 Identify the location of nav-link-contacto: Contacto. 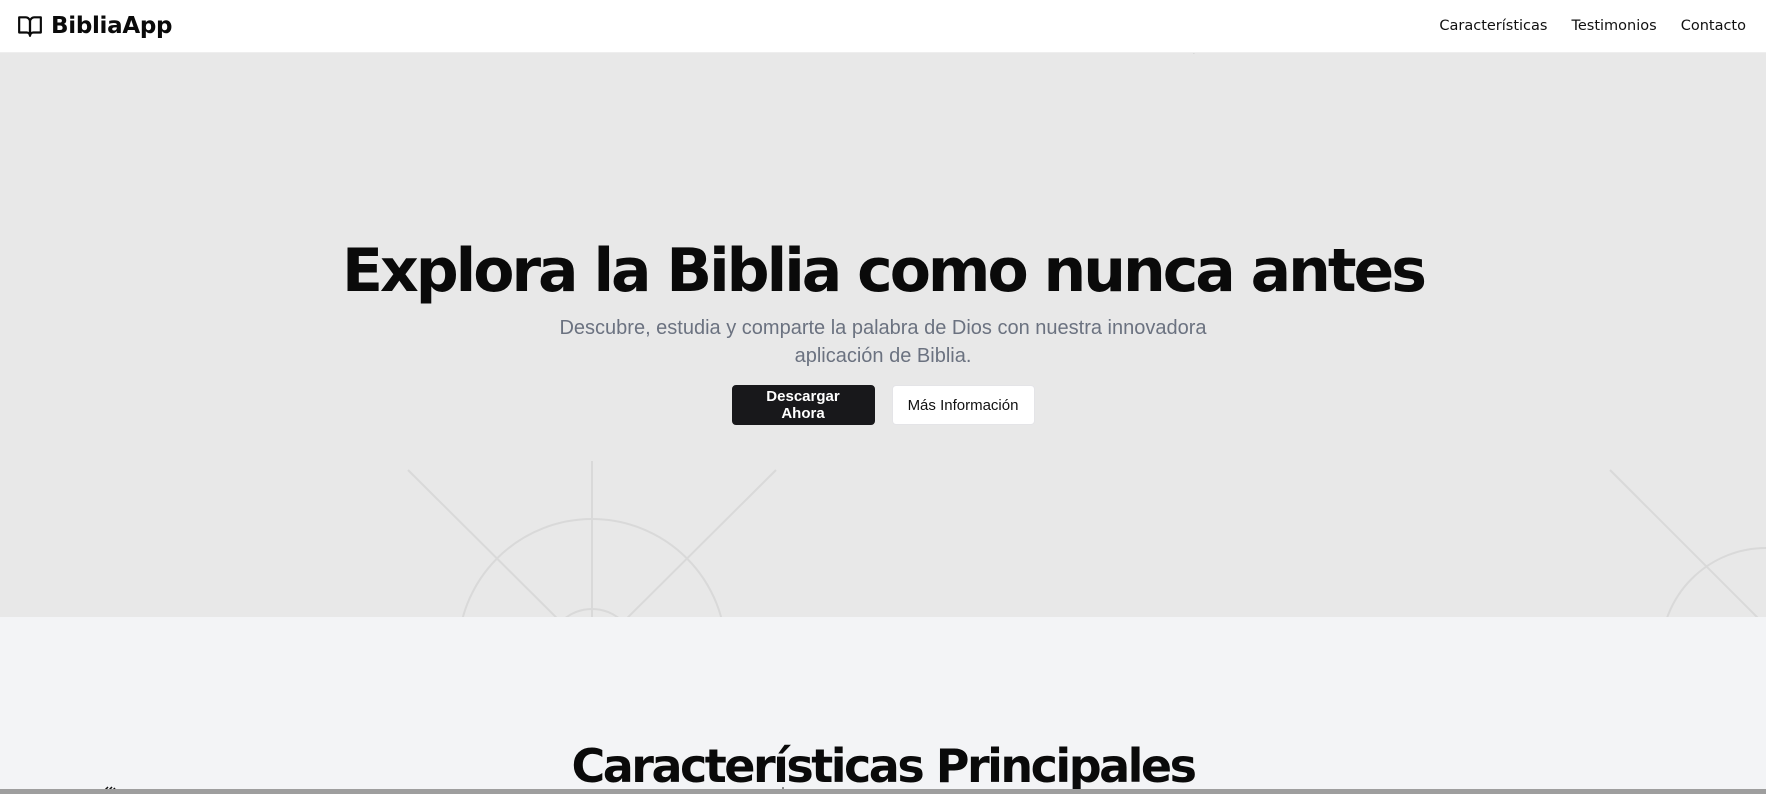
(1713, 26).